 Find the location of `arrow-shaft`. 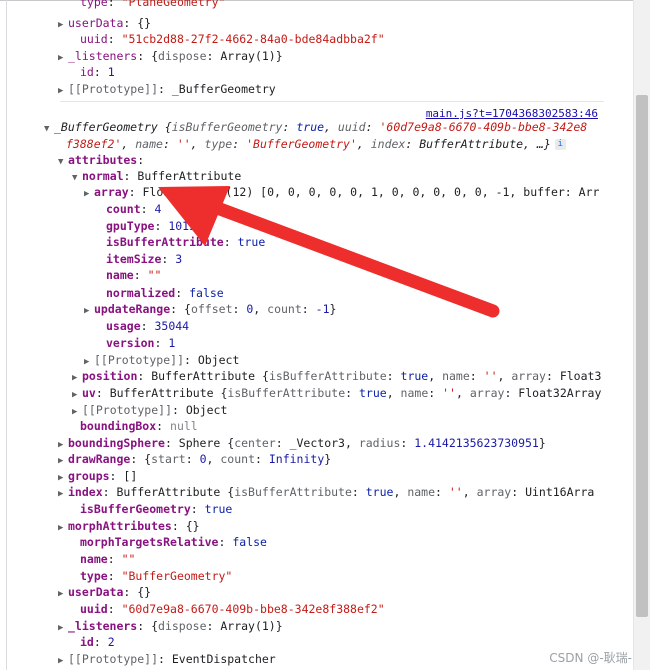

arrow-shaft is located at coordinates (352, 258).